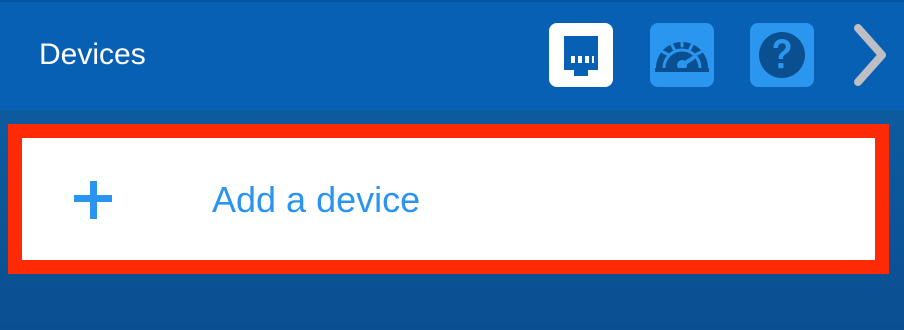  I want to click on plus-icon, so click(93, 200).